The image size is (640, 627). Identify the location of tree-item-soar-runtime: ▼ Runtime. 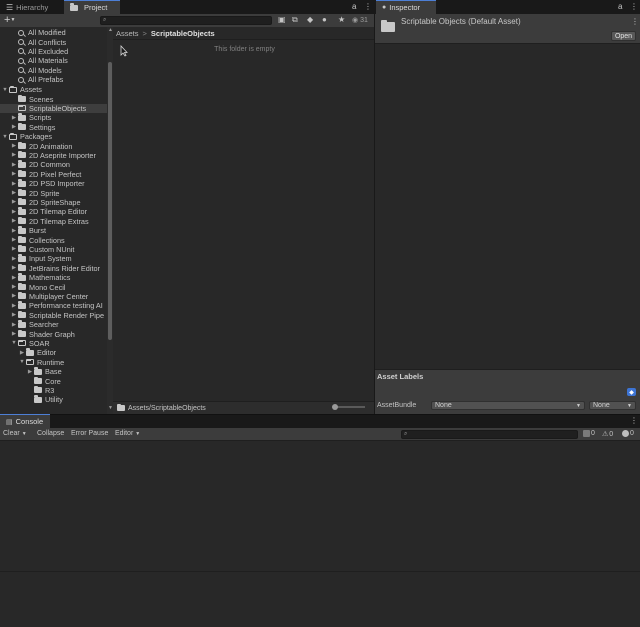
(53, 362).